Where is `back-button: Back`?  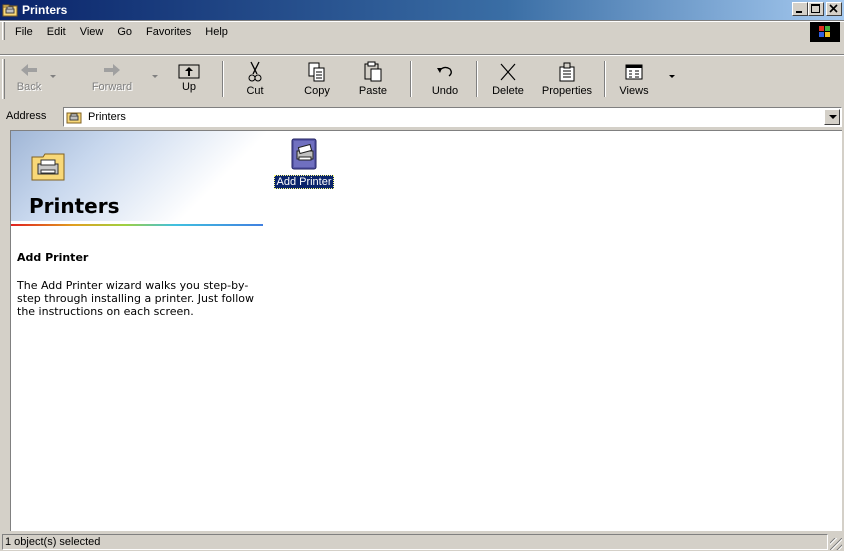 back-button: Back is located at coordinates (29, 80).